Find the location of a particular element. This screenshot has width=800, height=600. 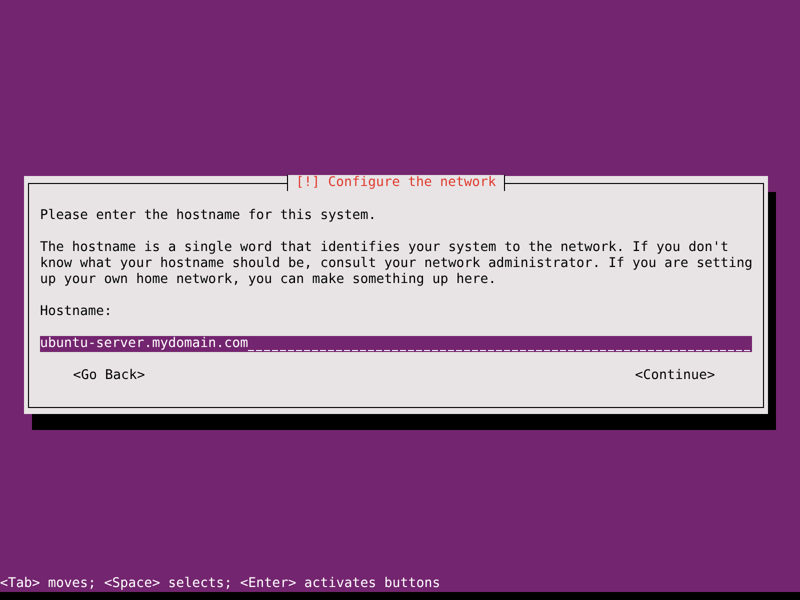

status-bar-text: <Tab> moves; <Space> selects; <Enter> activates buttons is located at coordinates (220, 584).